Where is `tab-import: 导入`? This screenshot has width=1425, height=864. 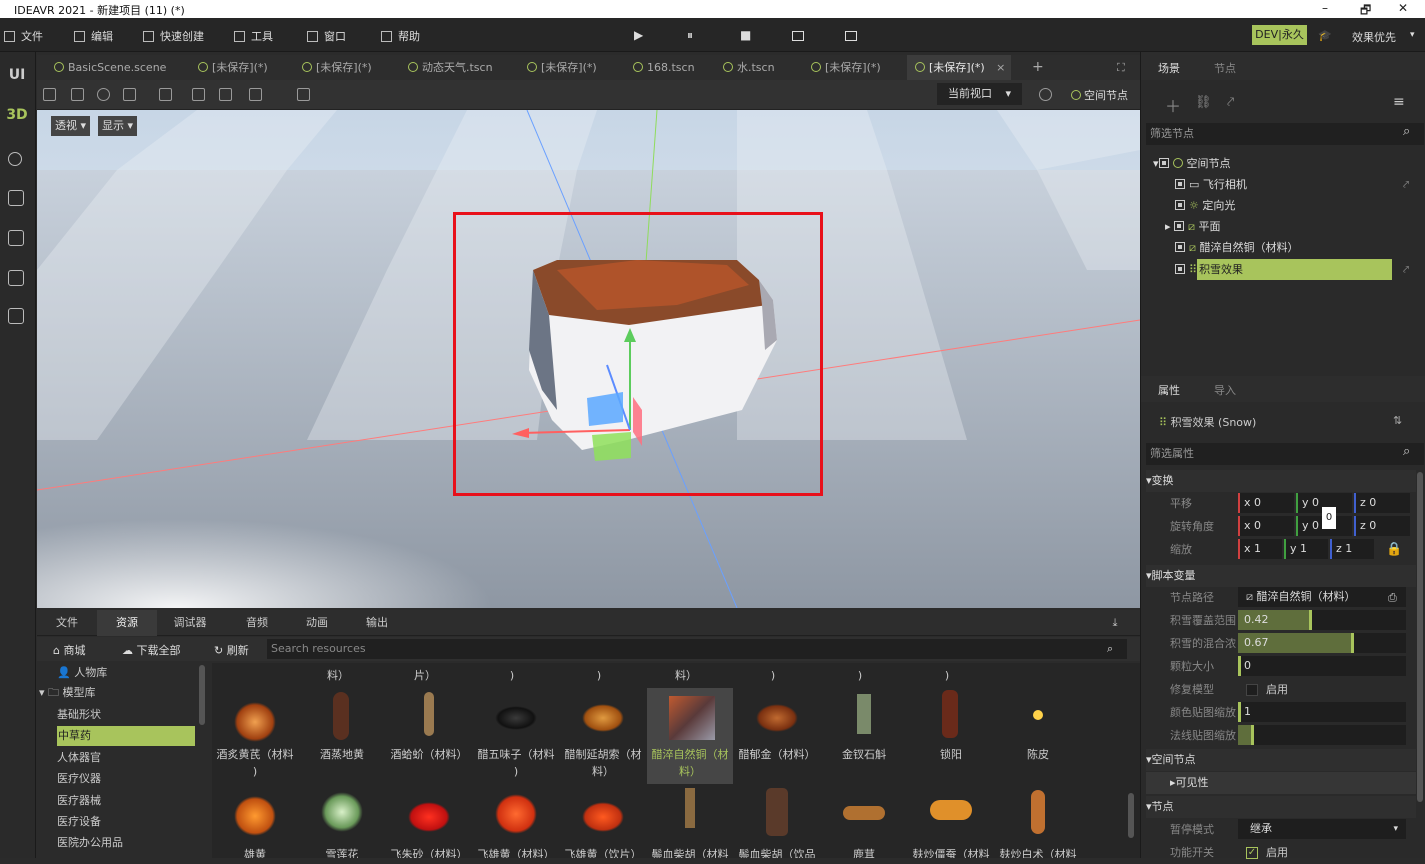 tab-import: 导入 is located at coordinates (1225, 390).